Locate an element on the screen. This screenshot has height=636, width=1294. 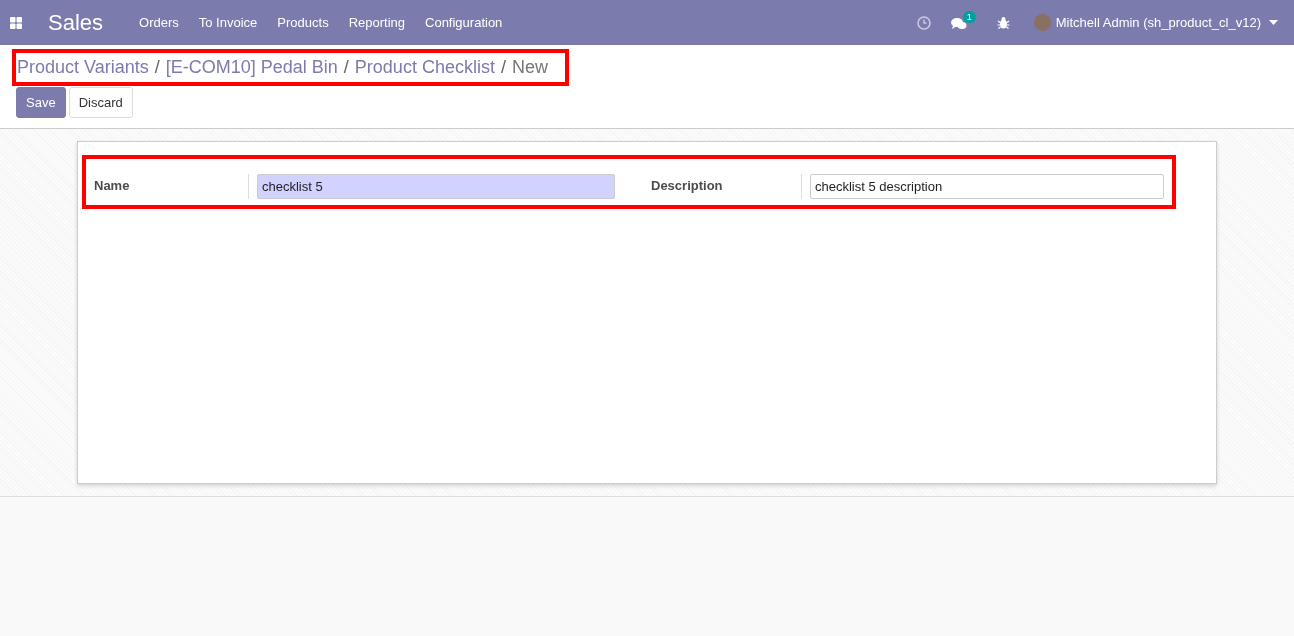
caret-icon is located at coordinates (1273, 22).